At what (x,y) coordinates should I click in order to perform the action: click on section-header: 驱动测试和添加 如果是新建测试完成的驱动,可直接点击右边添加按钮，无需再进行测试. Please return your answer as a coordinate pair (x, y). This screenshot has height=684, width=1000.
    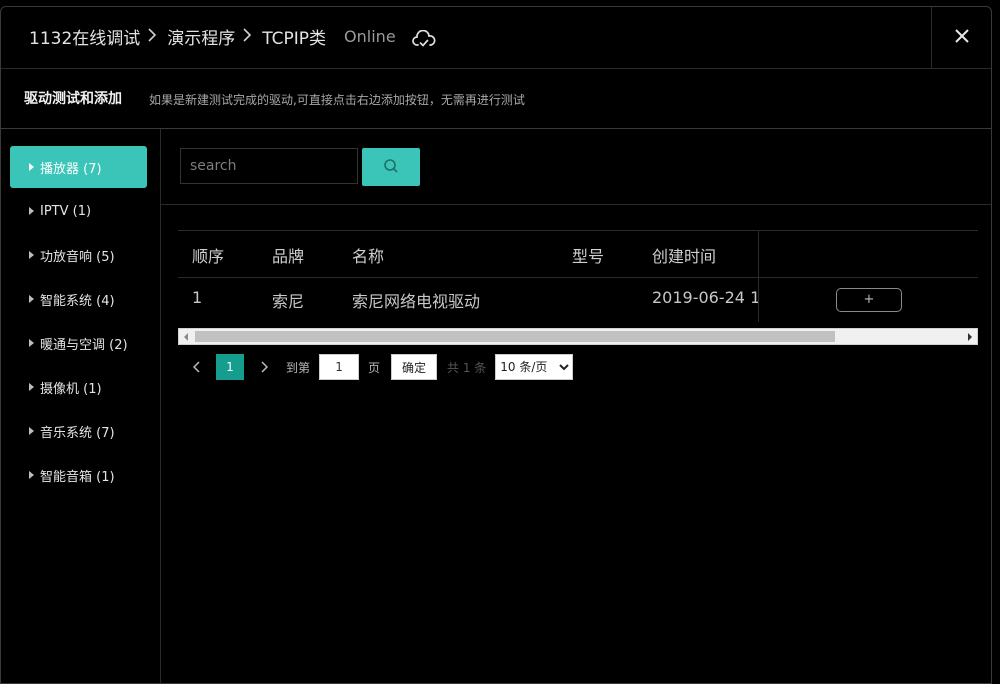
    Looking at the image, I should click on (496, 99).